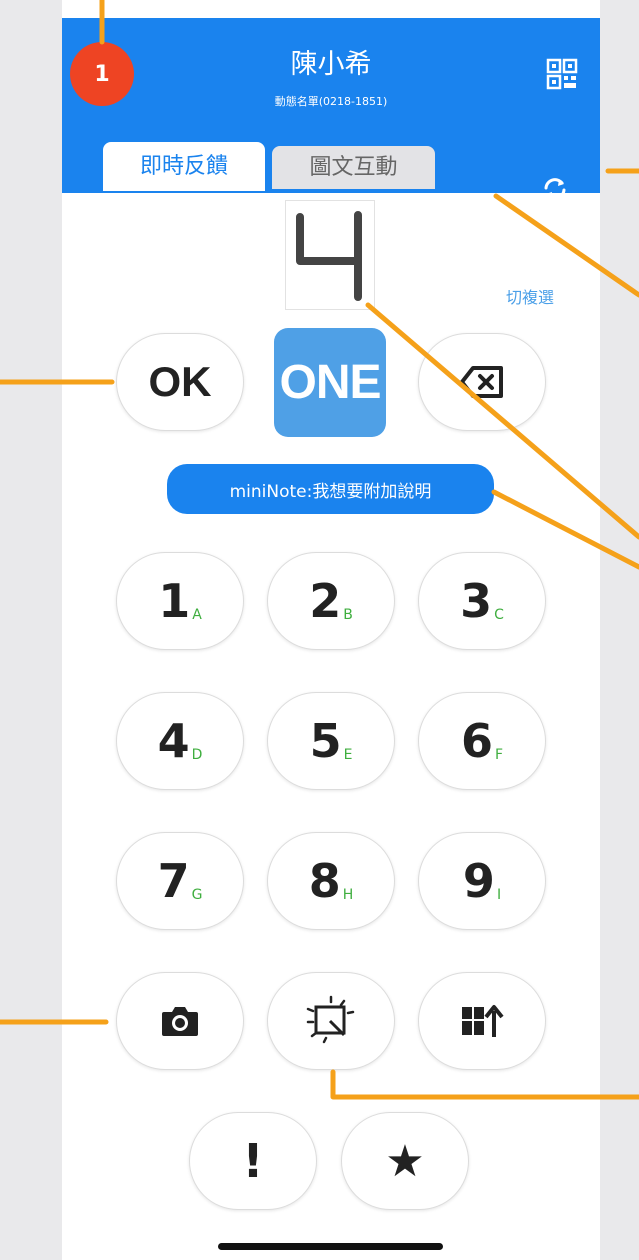  Describe the element at coordinates (619, 630) in the screenshot. I see `right-gray-margin` at that location.